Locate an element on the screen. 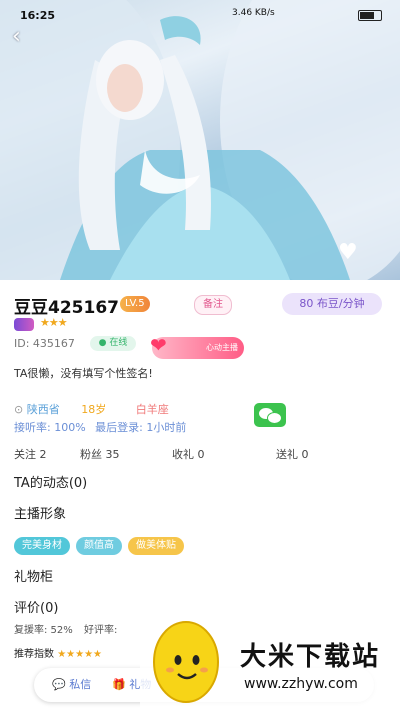 This screenshot has height=711, width=400. stat-fans: 粉丝 35 is located at coordinates (126, 454).